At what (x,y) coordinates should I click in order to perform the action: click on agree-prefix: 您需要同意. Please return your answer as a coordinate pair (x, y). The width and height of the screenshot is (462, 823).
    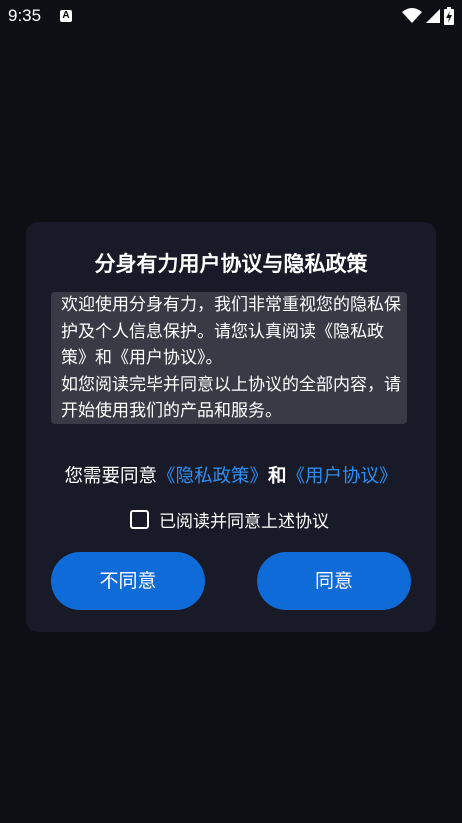
    Looking at the image, I should click on (110, 476).